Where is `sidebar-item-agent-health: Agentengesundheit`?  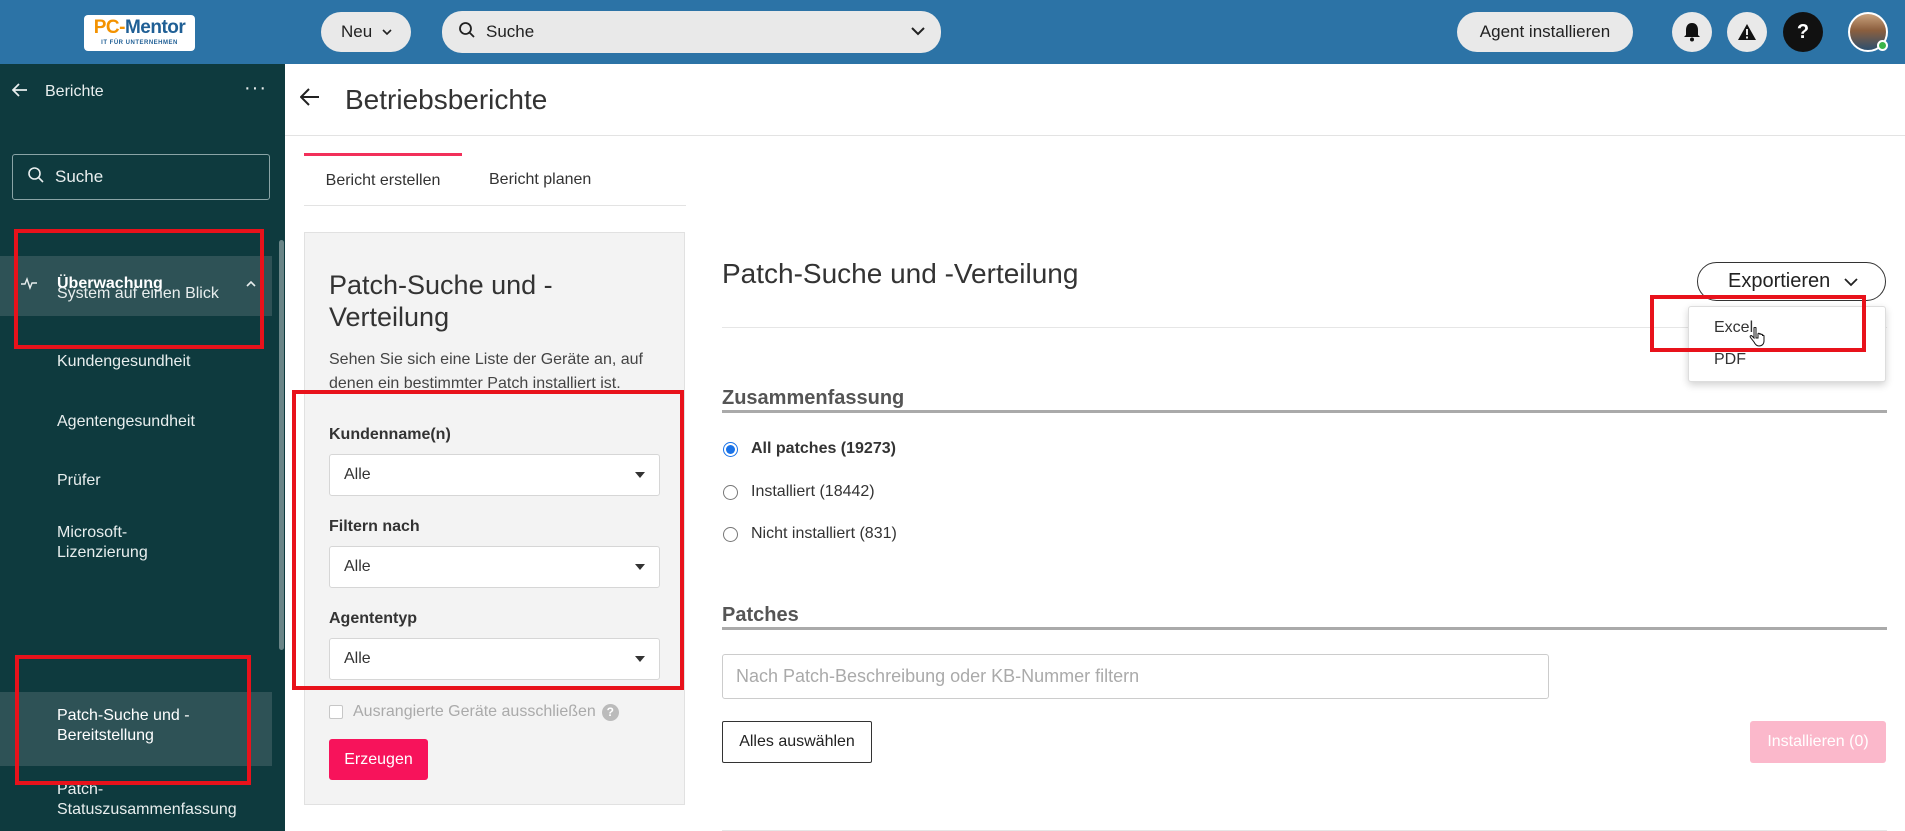 sidebar-item-agent-health: Agentengesundheit is located at coordinates (157, 422).